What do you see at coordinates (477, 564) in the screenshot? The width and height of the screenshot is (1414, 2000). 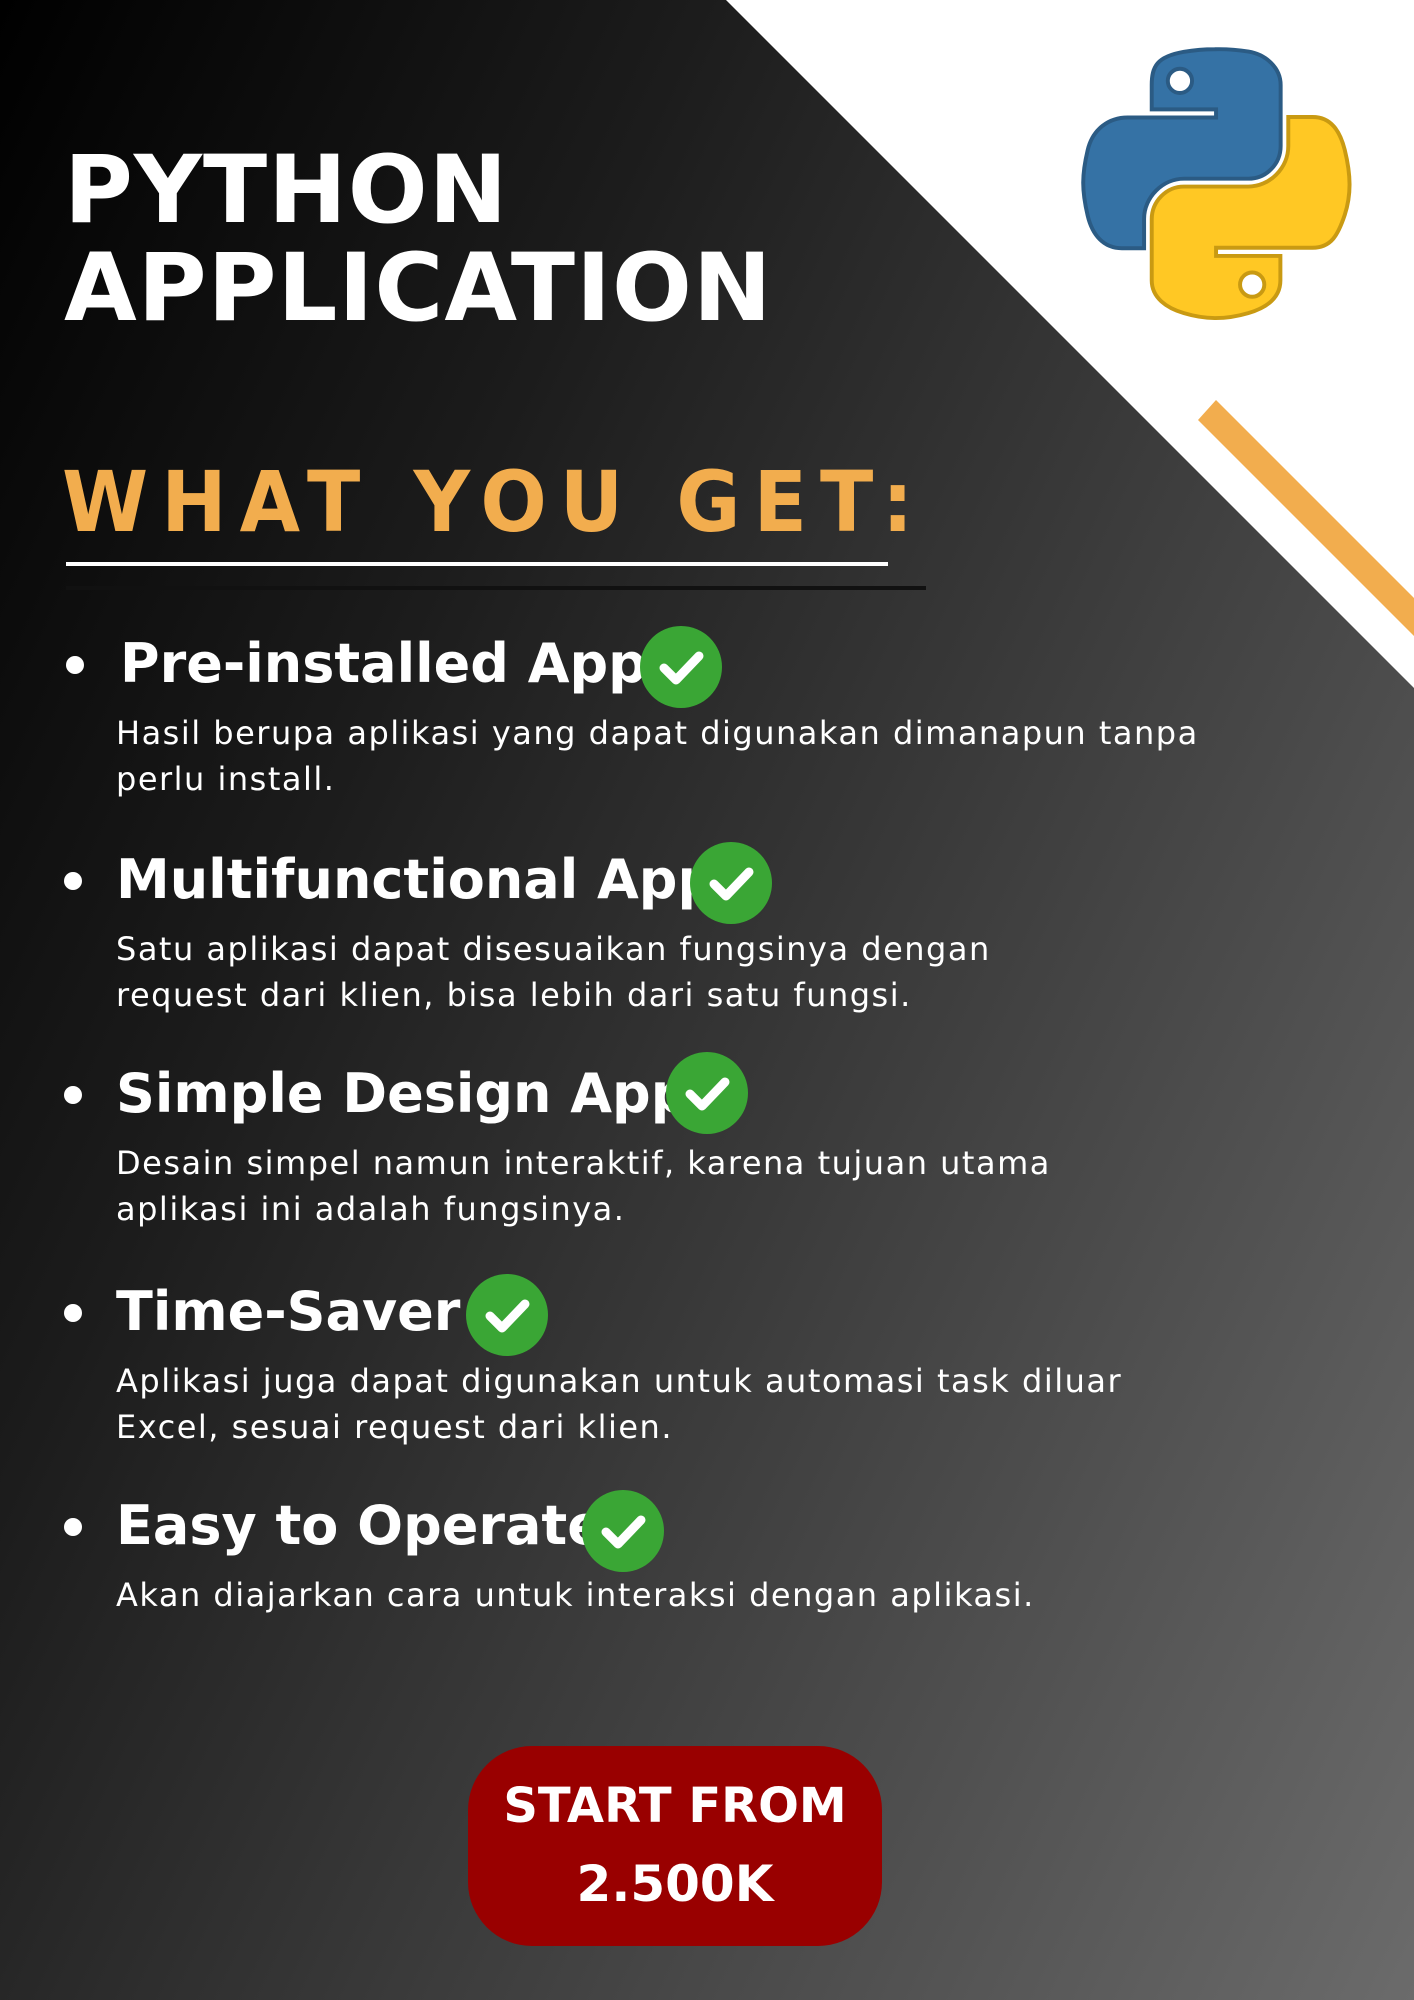 I see `heading-underline` at bounding box center [477, 564].